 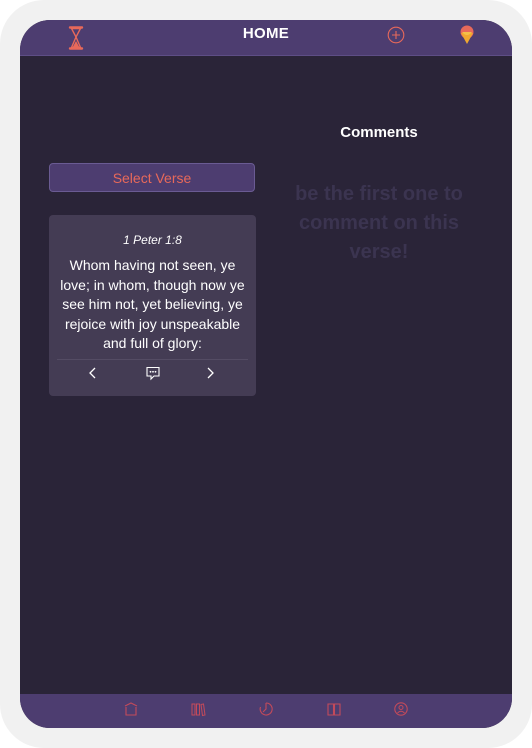 I want to click on profile-icon, so click(x=401, y=709).